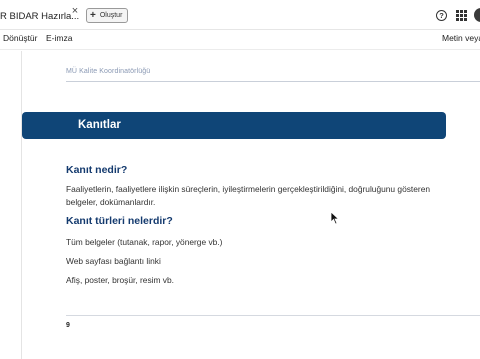 Image resolution: width=480 pixels, height=359 pixels. What do you see at coordinates (75, 11) in the screenshot?
I see `close-icon: ×` at bounding box center [75, 11].